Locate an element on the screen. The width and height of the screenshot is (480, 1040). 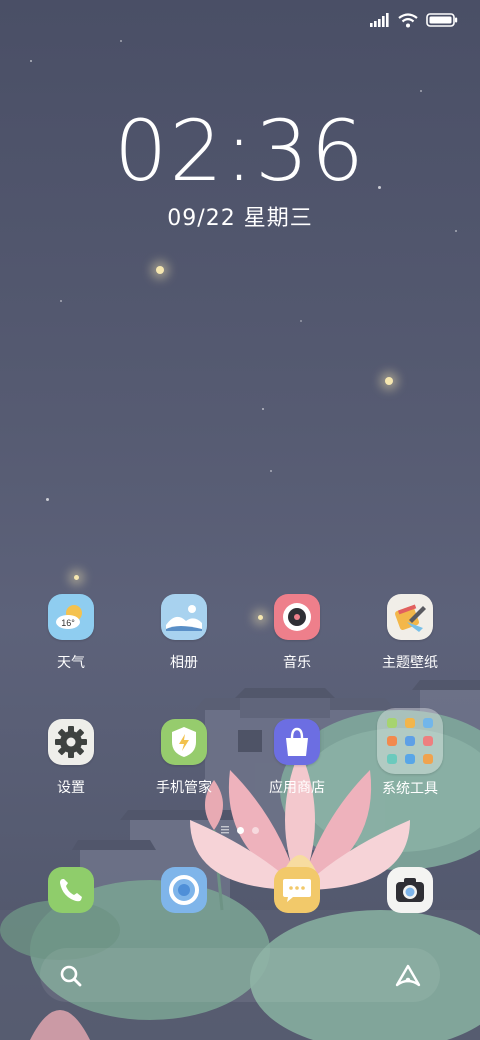
app-store: 应用商店 is located at coordinates (297, 758).